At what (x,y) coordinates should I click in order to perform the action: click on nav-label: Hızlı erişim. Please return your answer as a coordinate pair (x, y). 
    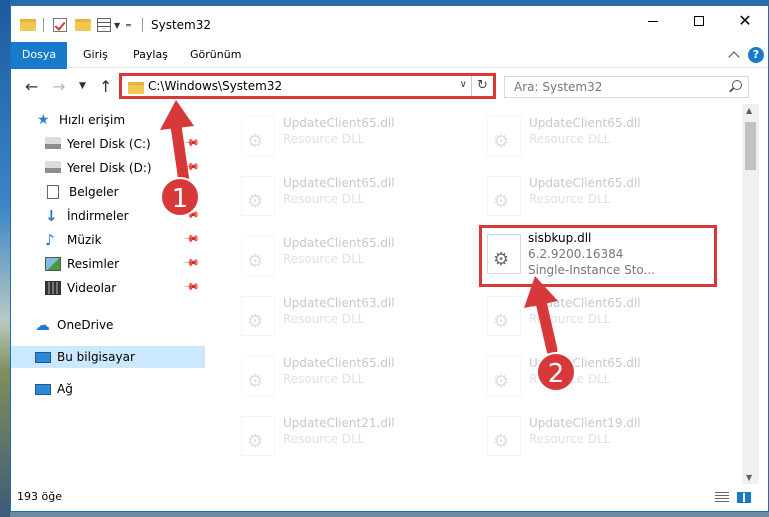
    Looking at the image, I should click on (92, 120).